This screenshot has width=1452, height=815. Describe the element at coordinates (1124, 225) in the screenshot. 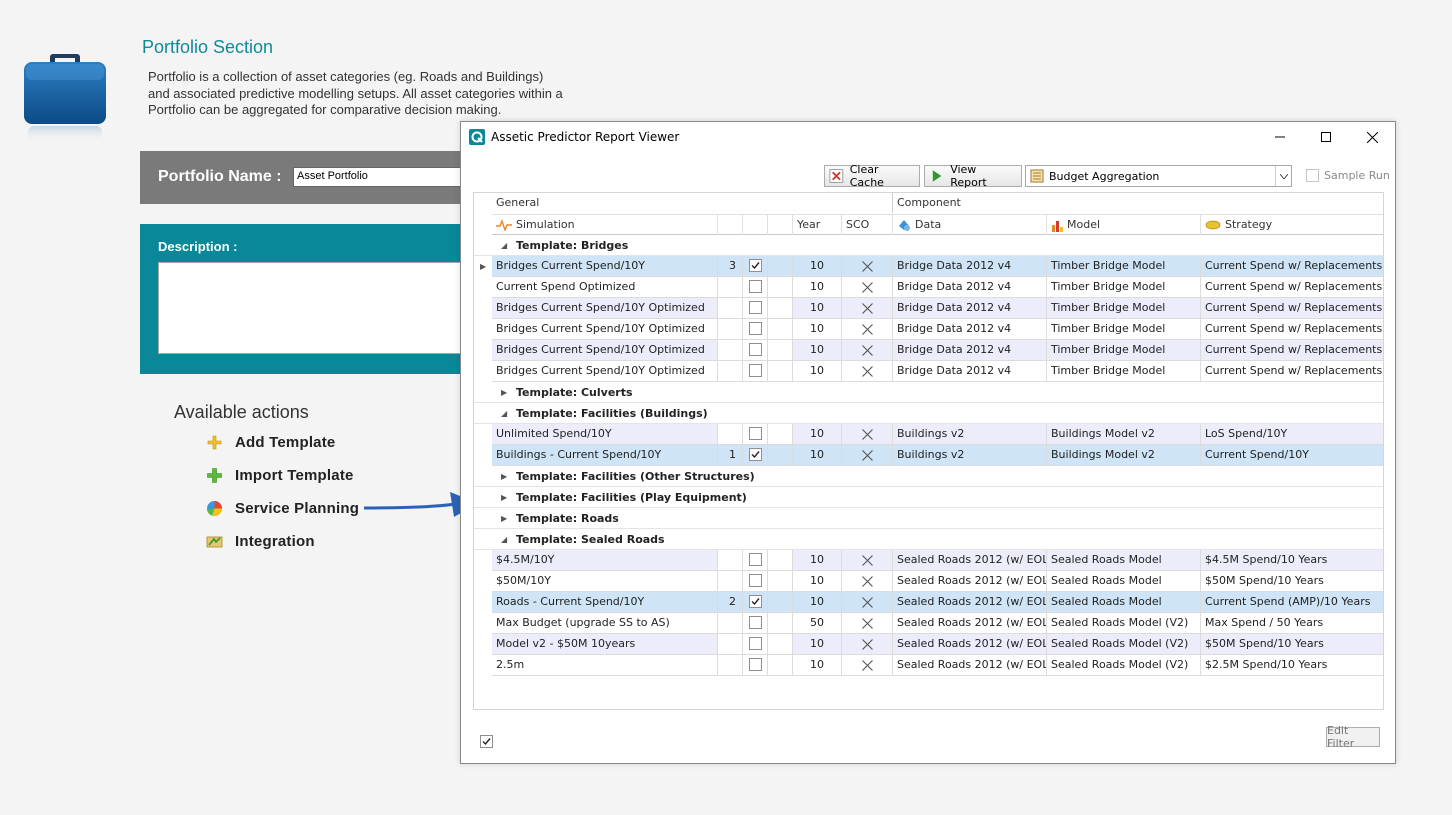

I see `col-model: Model` at that location.